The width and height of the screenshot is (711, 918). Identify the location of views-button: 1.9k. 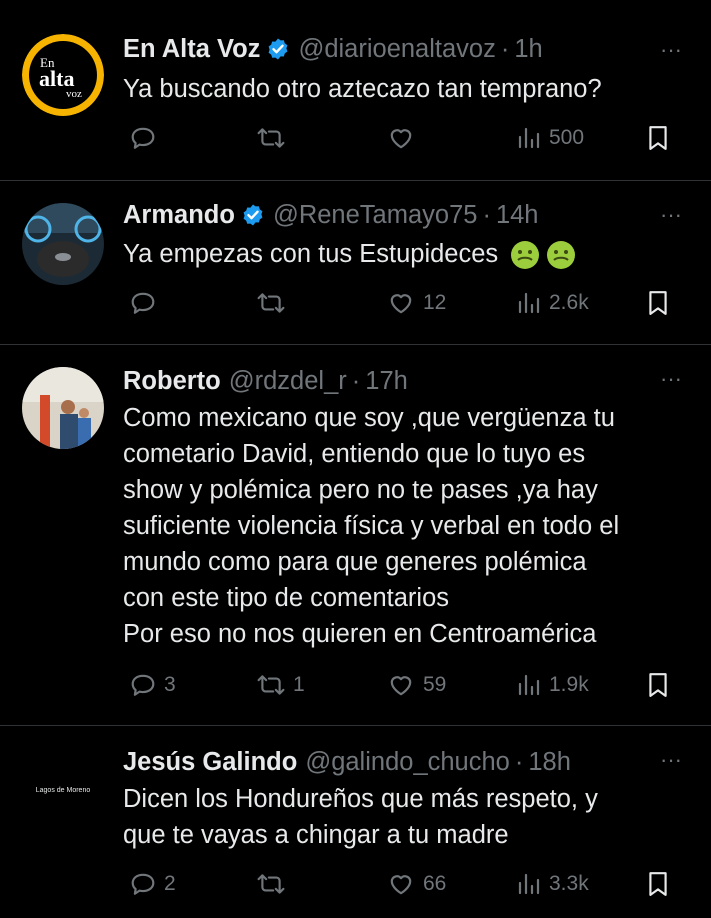
(553, 685).